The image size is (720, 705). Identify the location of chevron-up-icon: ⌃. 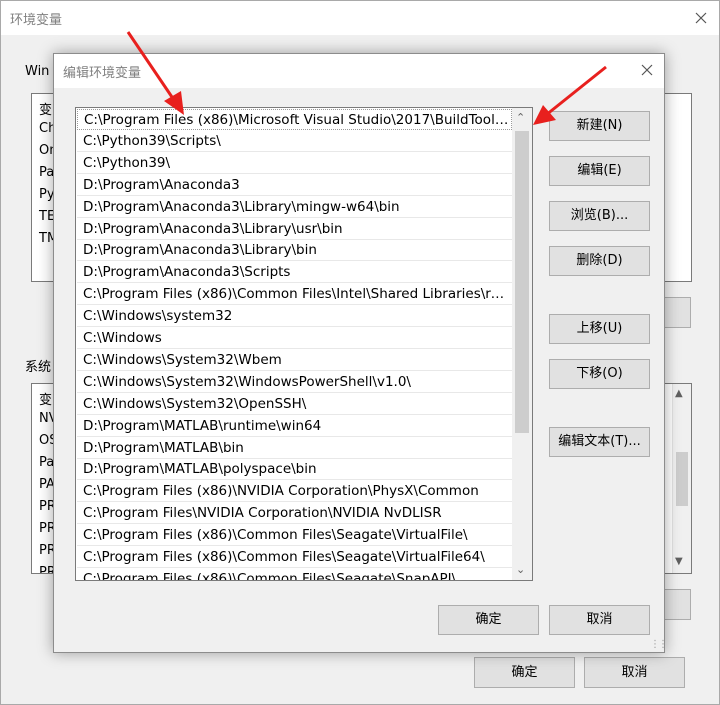
(520, 117).